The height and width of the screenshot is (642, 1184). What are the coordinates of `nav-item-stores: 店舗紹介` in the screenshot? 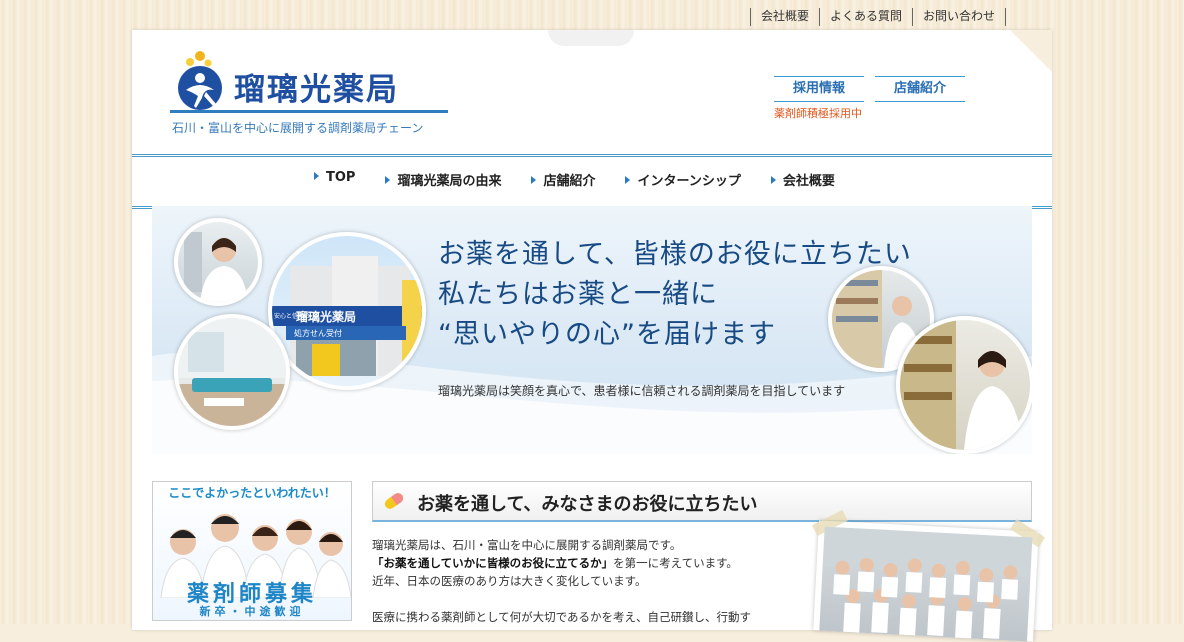 It's located at (563, 179).